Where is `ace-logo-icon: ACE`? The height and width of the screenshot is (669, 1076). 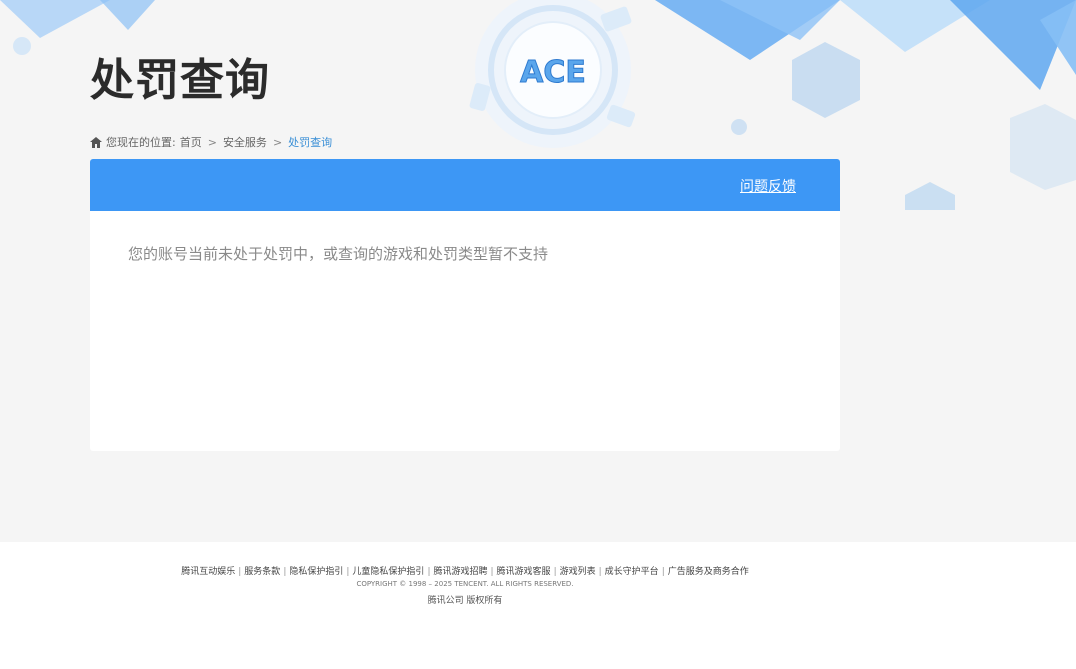 ace-logo-icon: ACE is located at coordinates (552, 74).